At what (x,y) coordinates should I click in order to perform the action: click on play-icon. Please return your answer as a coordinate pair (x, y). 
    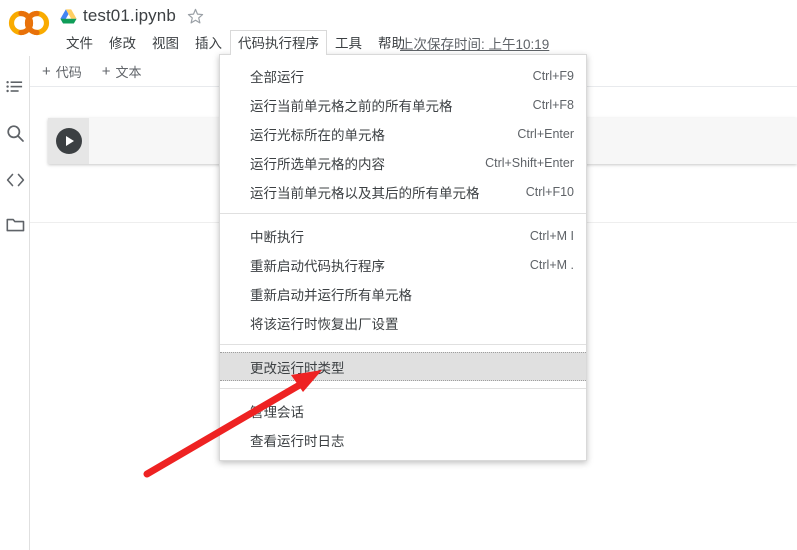
    Looking at the image, I should click on (70, 141).